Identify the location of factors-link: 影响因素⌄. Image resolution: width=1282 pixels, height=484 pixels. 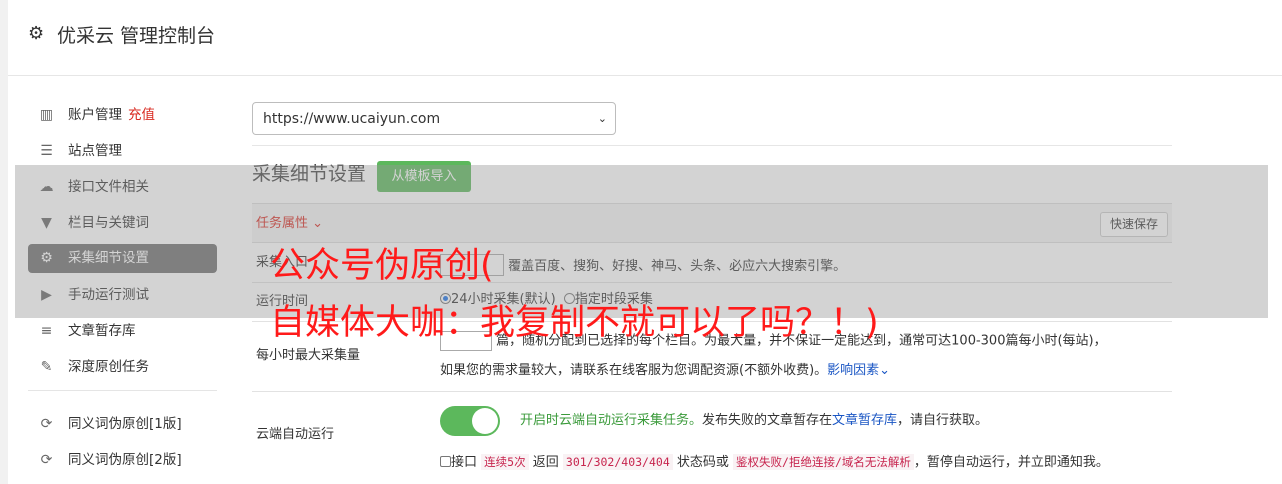
(858, 370).